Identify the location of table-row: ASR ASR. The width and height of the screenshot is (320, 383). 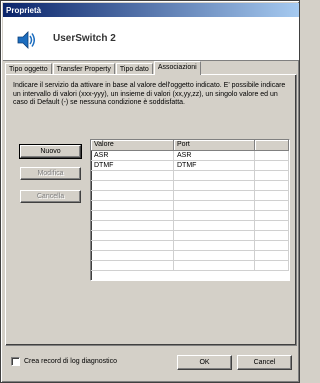
(190, 156).